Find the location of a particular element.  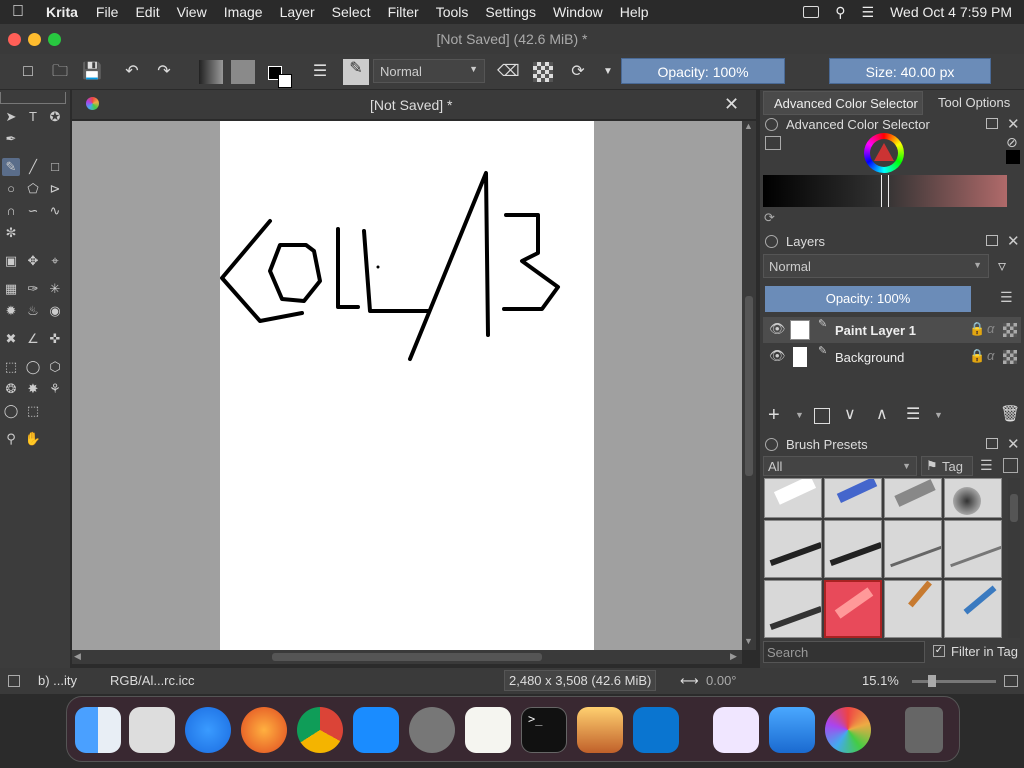

brush-preset-blender is located at coordinates (853, 498).